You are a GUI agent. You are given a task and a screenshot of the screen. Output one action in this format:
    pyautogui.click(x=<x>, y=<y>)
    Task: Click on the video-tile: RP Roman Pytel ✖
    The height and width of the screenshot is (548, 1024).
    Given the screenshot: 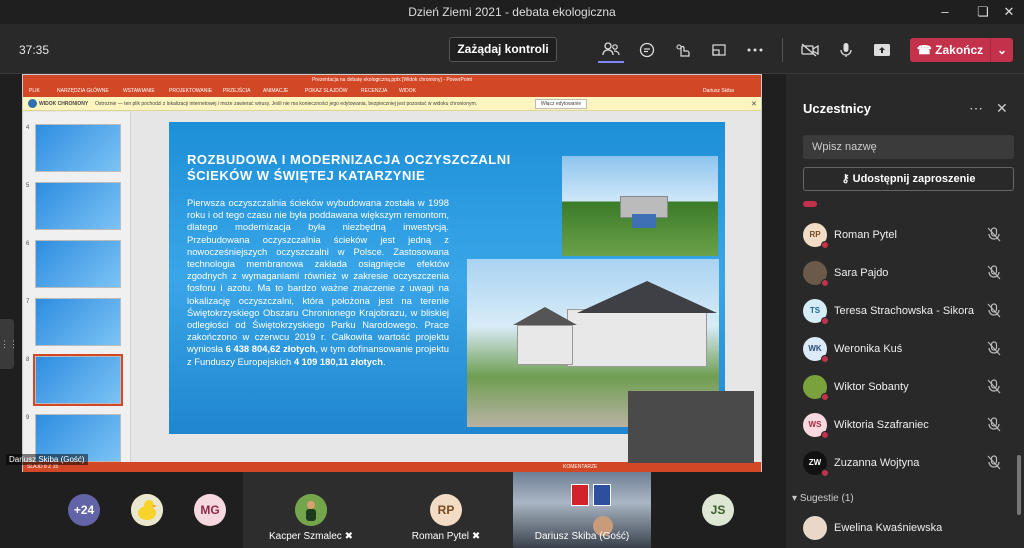 What is the action you would take?
    pyautogui.click(x=446, y=510)
    